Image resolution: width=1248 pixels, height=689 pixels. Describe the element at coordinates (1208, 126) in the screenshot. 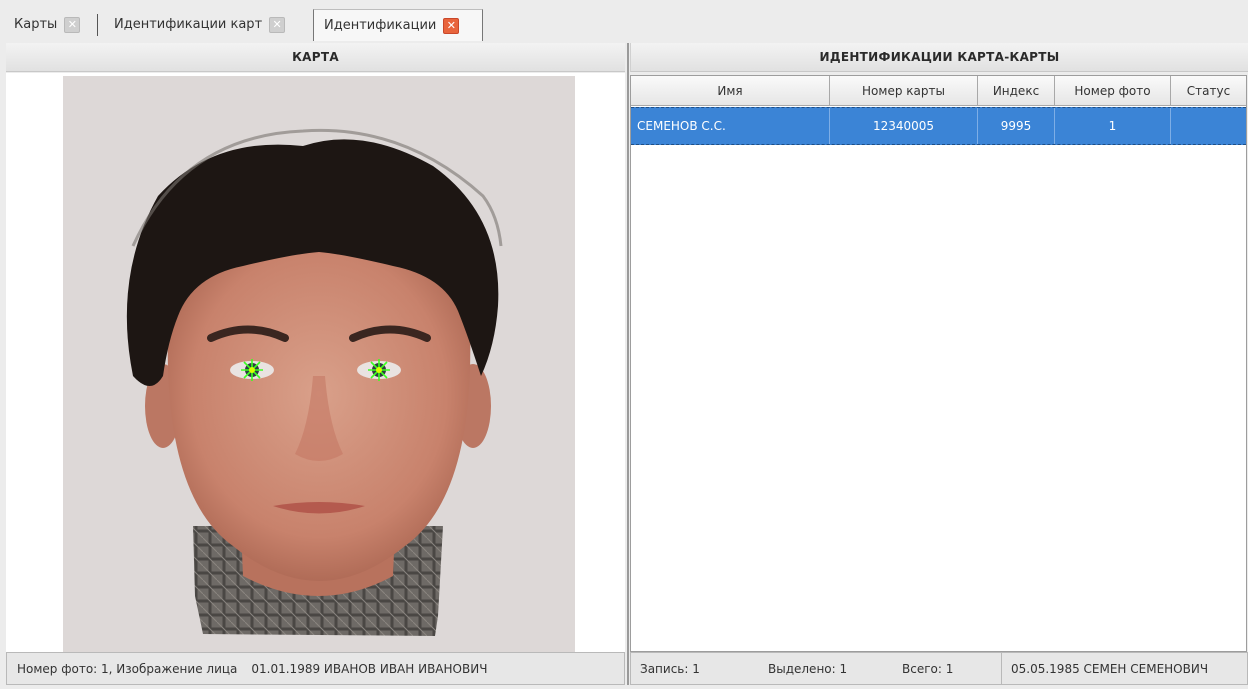

I see `cell-status` at that location.